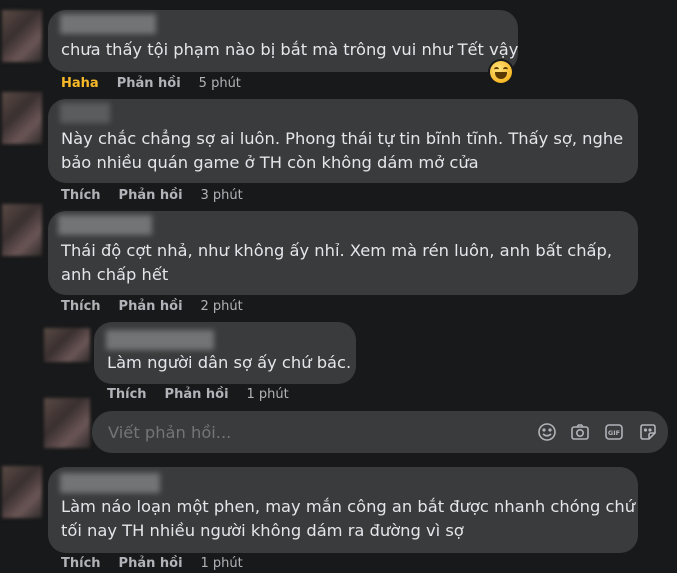 The width and height of the screenshot is (677, 573). I want to click on sticker-icon, so click(648, 432).